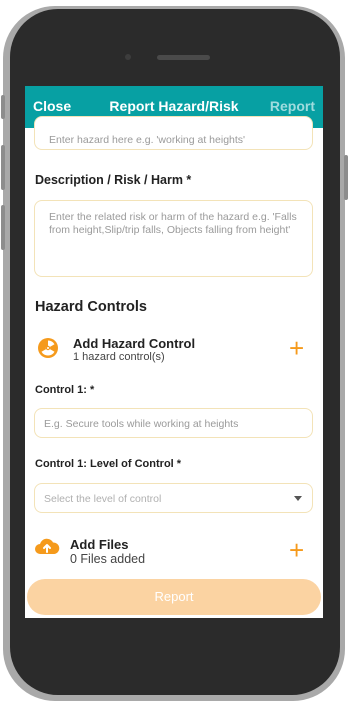  I want to click on speaker-grille, so click(183, 57).